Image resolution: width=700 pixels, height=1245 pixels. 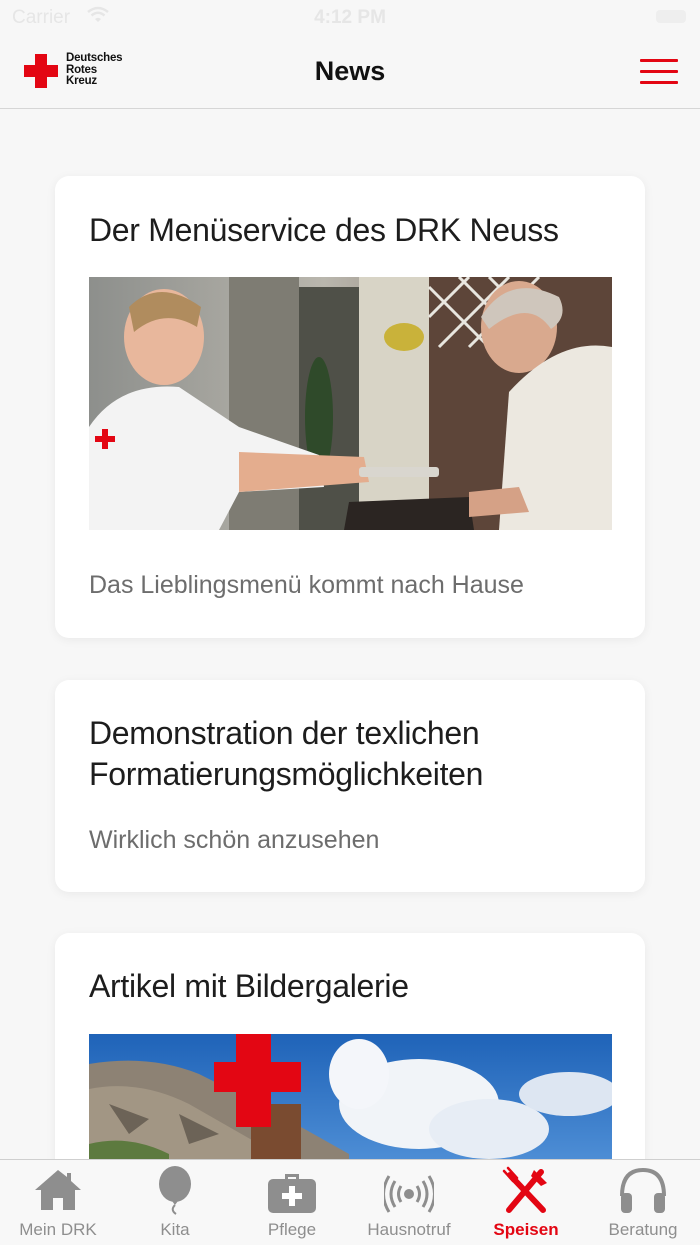 I want to click on signal-icon, so click(x=409, y=1194).